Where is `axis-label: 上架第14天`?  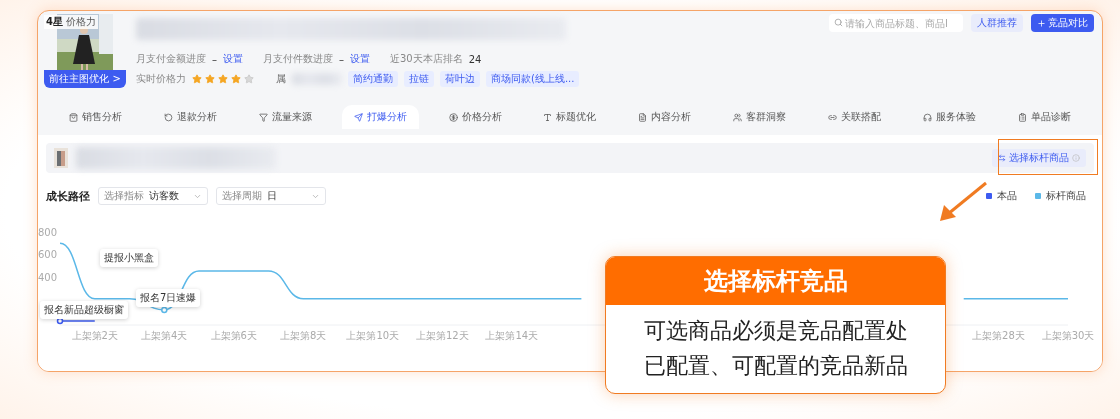 axis-label: 上架第14天 is located at coordinates (512, 335).